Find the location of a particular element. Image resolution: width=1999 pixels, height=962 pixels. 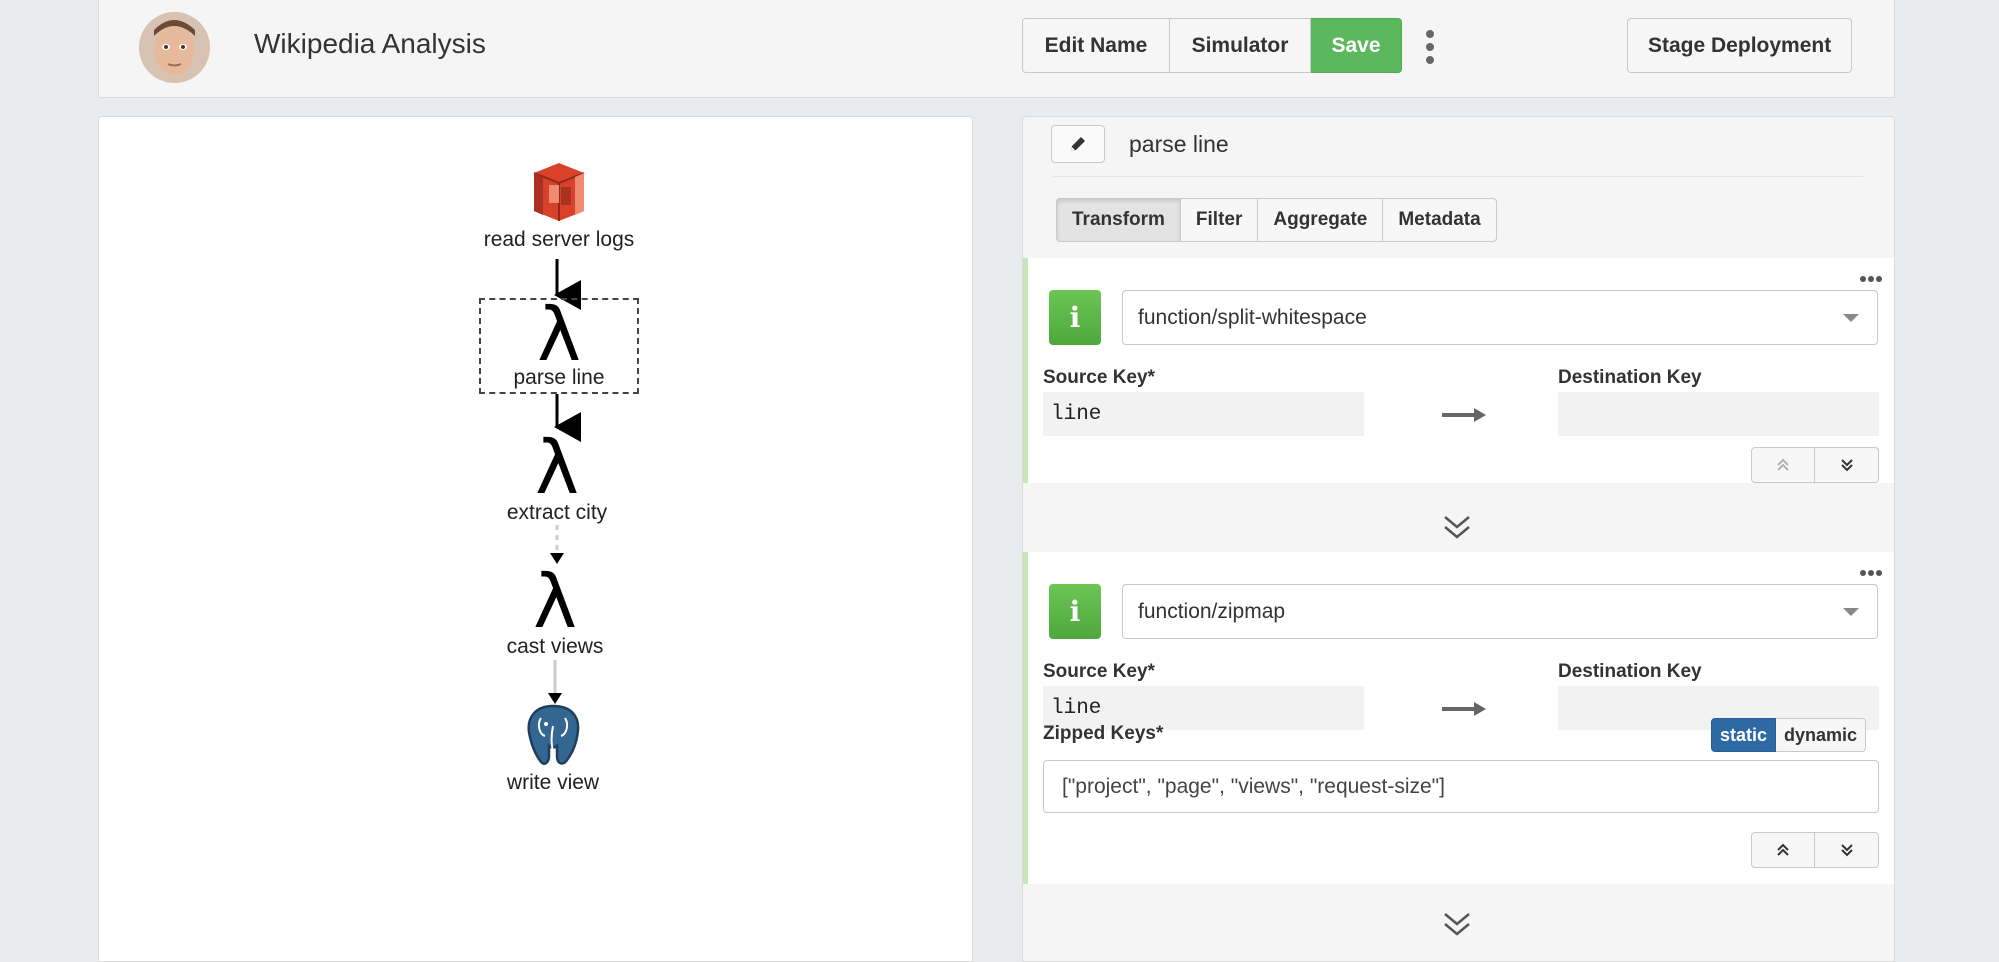

edit-stage-name-button is located at coordinates (1078, 144).